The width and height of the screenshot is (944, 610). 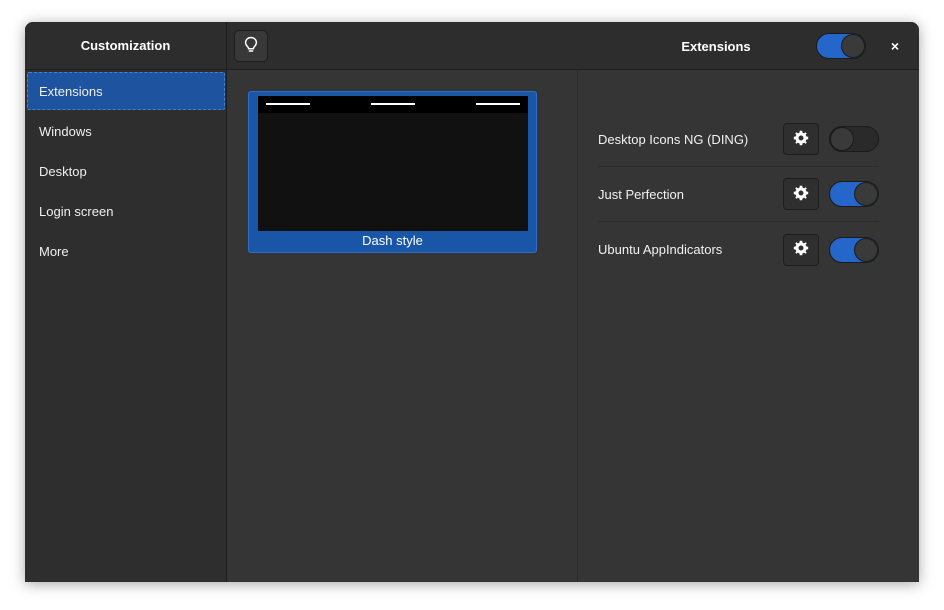 I want to click on sidebar-item-label: Login screen, so click(x=76, y=211).